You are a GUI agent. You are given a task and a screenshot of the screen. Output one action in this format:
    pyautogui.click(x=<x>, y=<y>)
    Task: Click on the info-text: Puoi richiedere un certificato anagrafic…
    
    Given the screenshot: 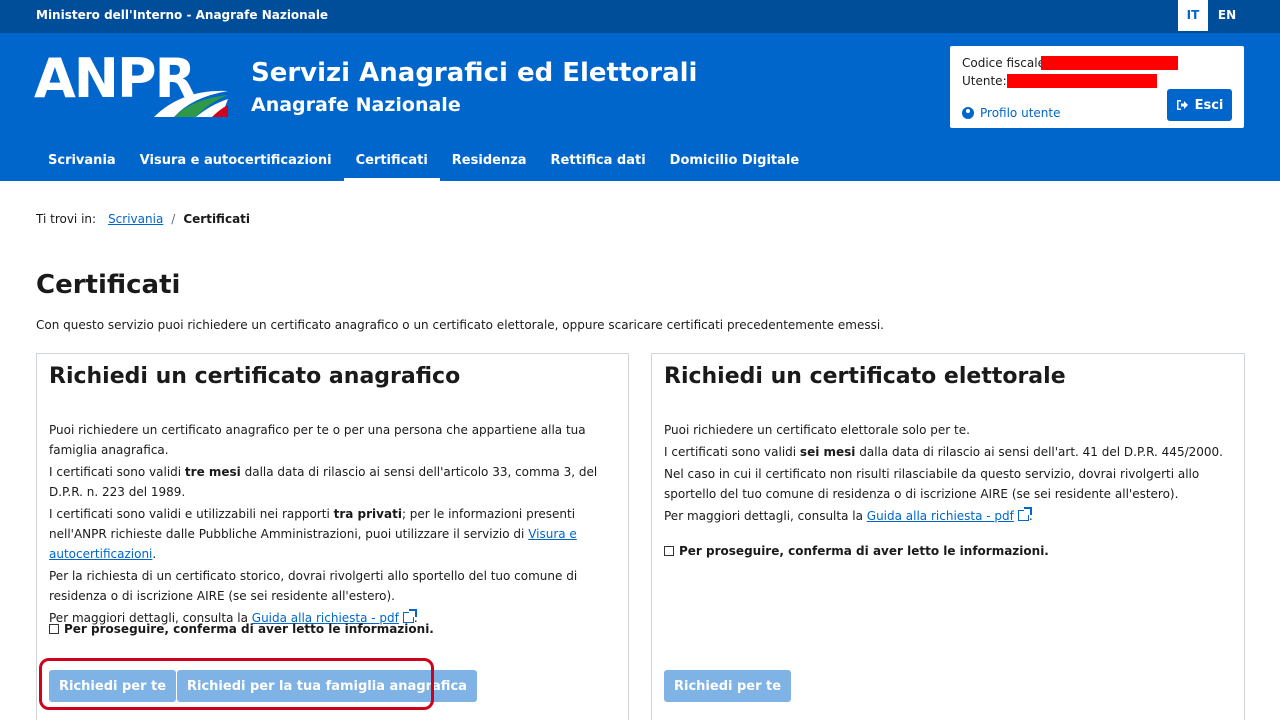 What is the action you would take?
    pyautogui.click(x=317, y=440)
    